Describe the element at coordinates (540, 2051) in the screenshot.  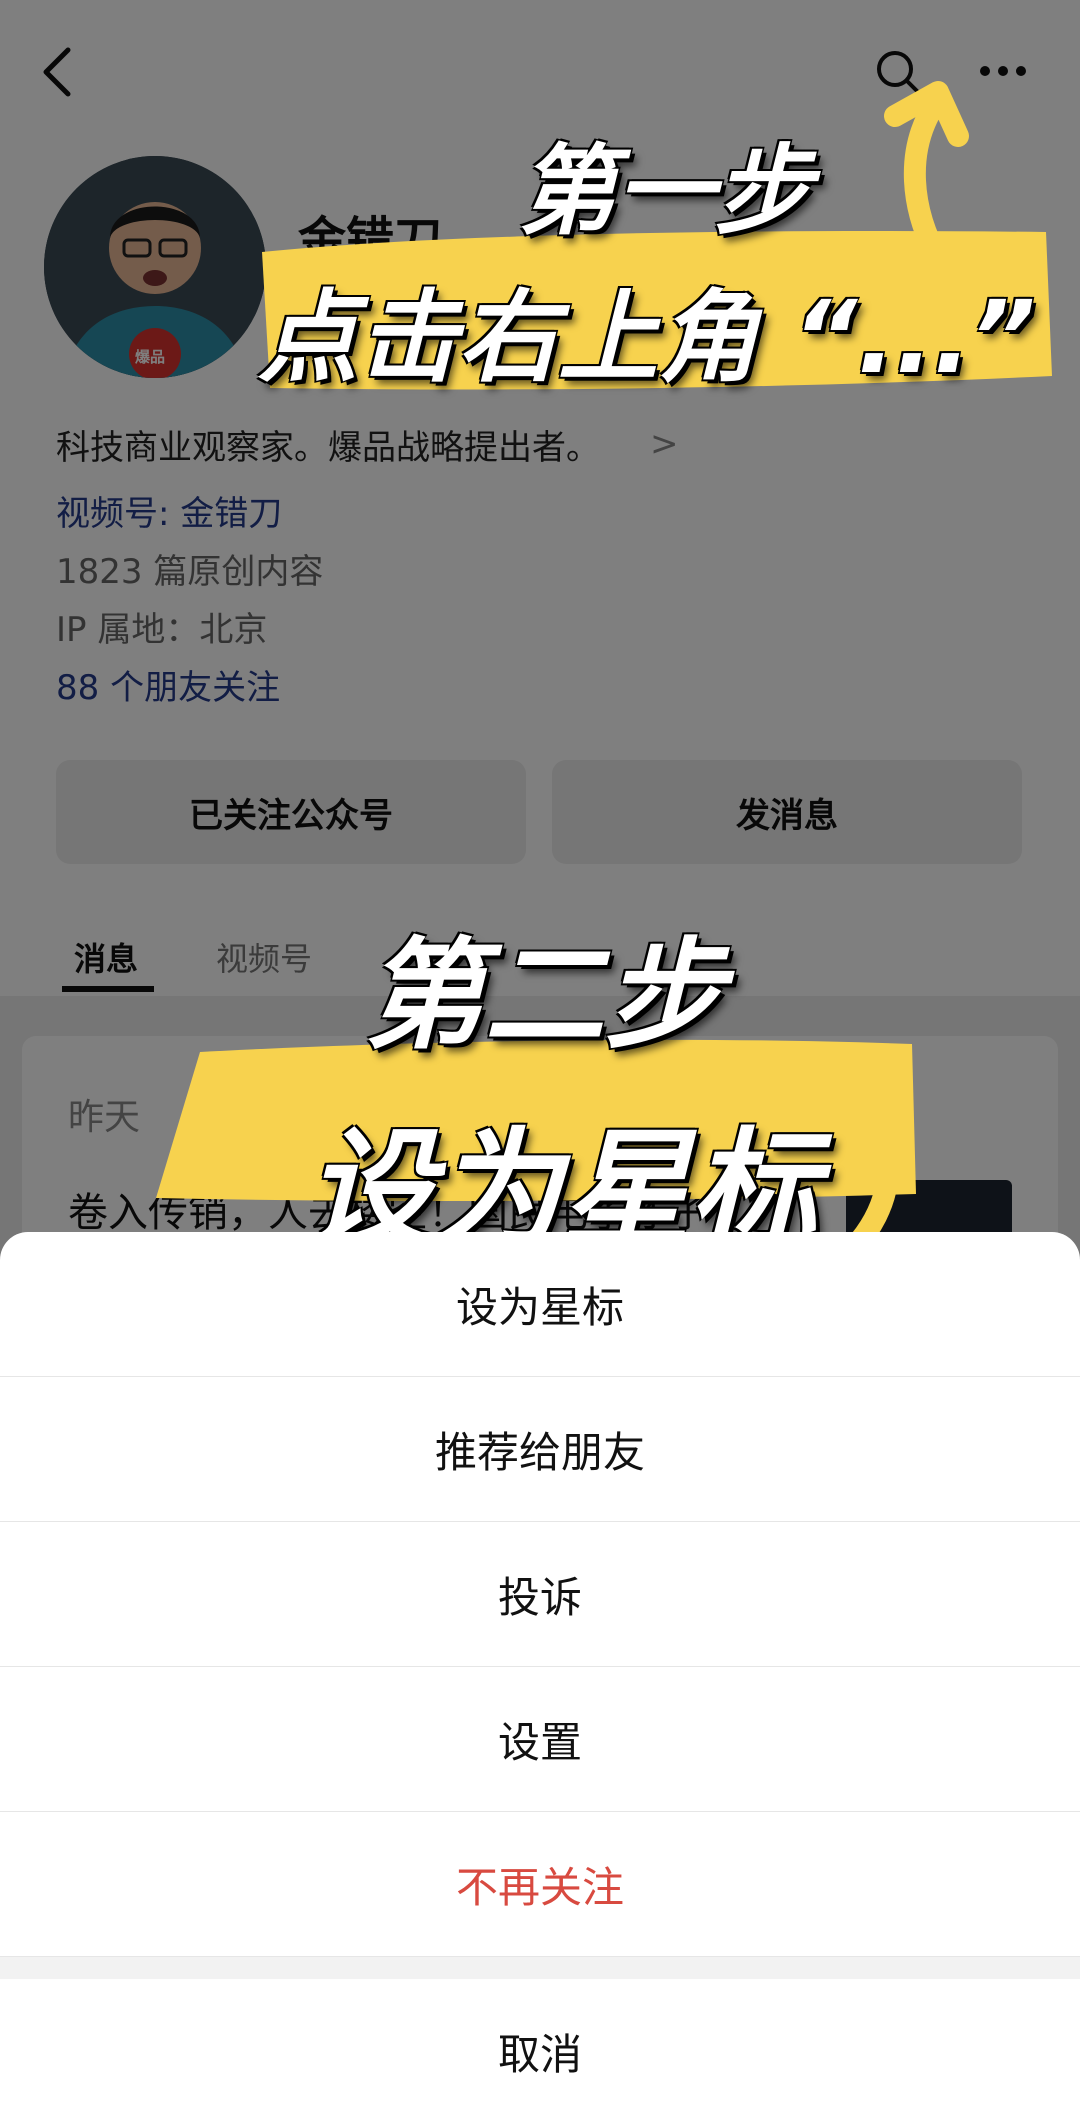
I see `cancel-button: 取消` at that location.